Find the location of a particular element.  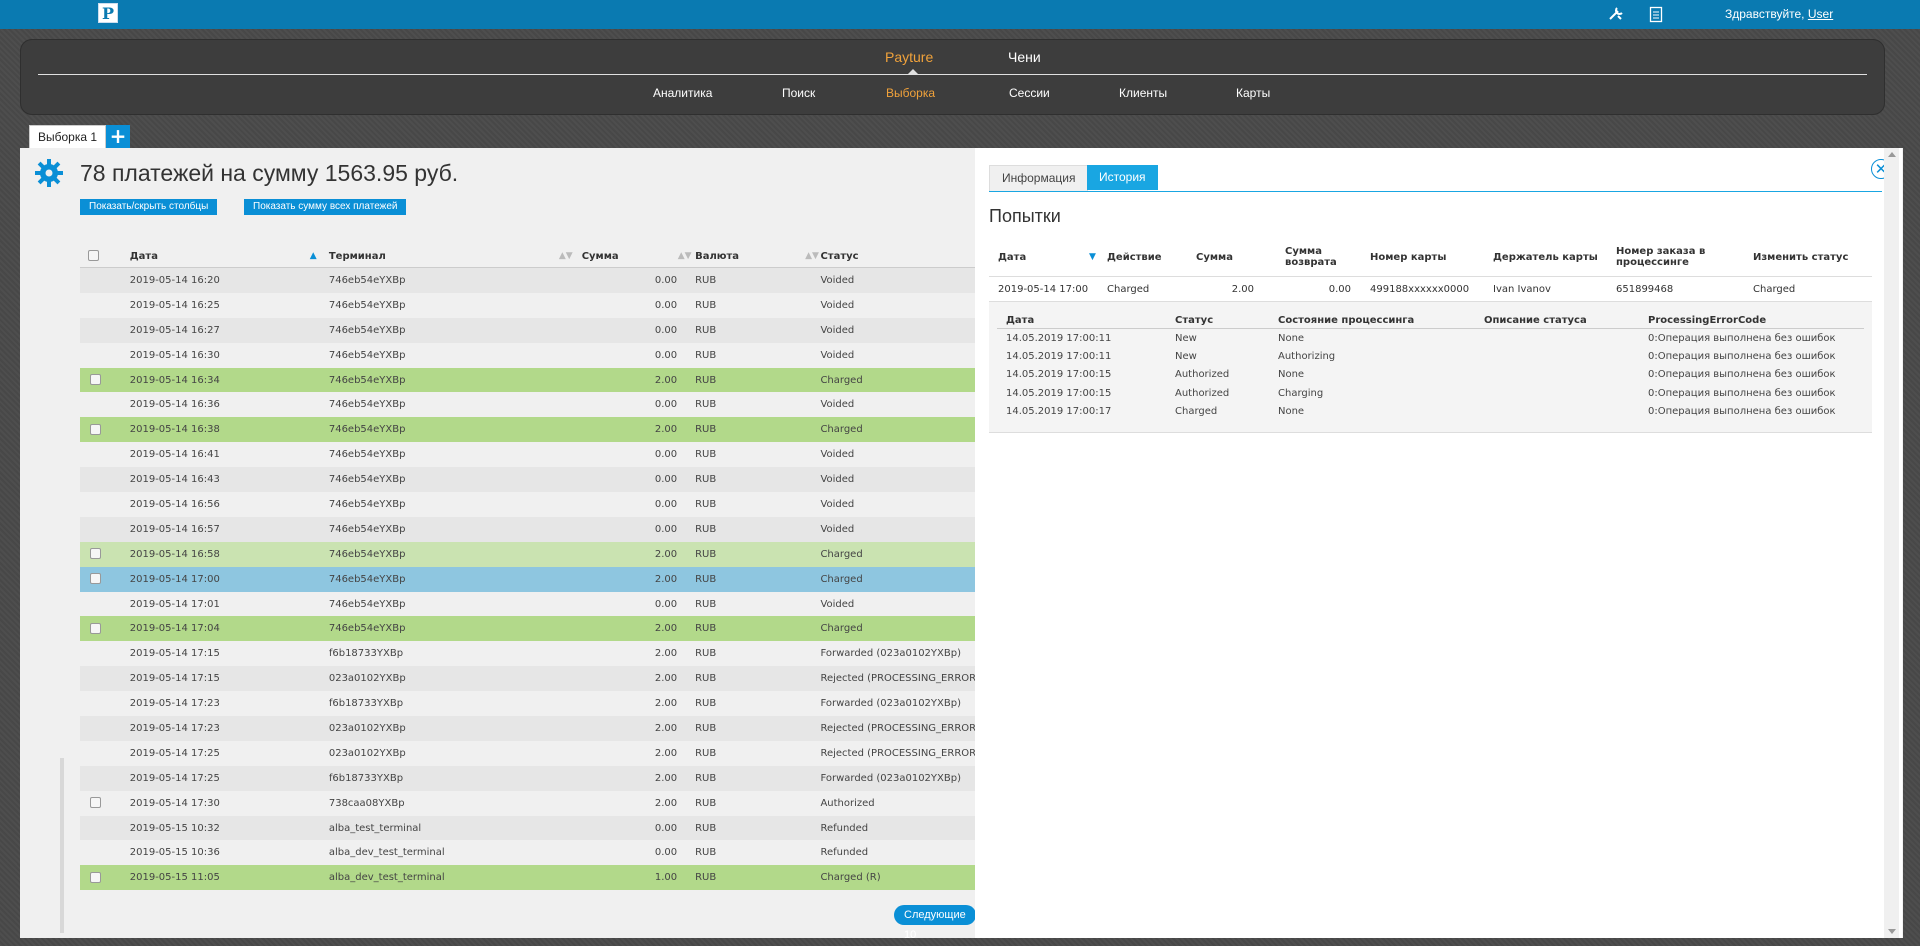

att-col-card: Номер карты is located at coordinates (1422, 257).